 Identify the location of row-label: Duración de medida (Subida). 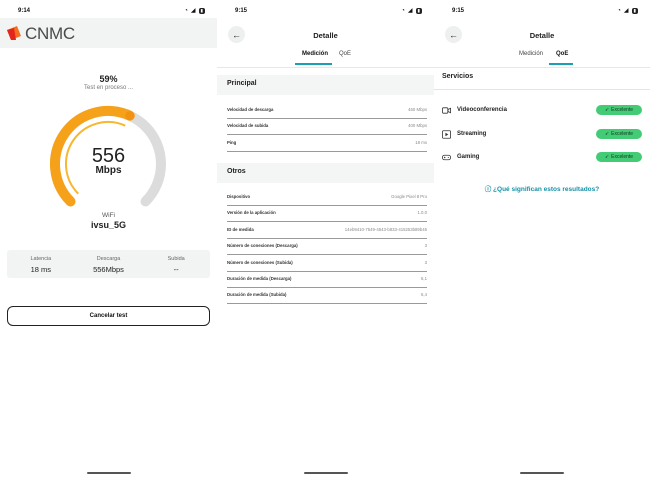
(257, 294).